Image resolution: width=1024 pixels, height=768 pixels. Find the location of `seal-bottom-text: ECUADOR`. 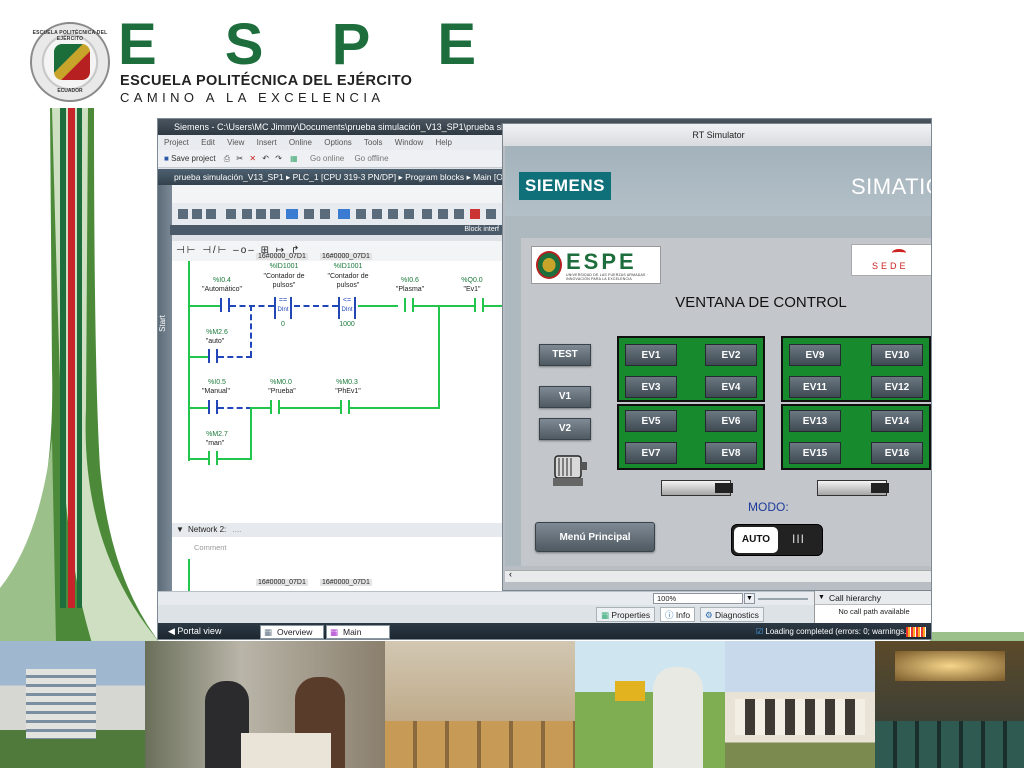

seal-bottom-text: ECUADOR is located at coordinates (70, 91).